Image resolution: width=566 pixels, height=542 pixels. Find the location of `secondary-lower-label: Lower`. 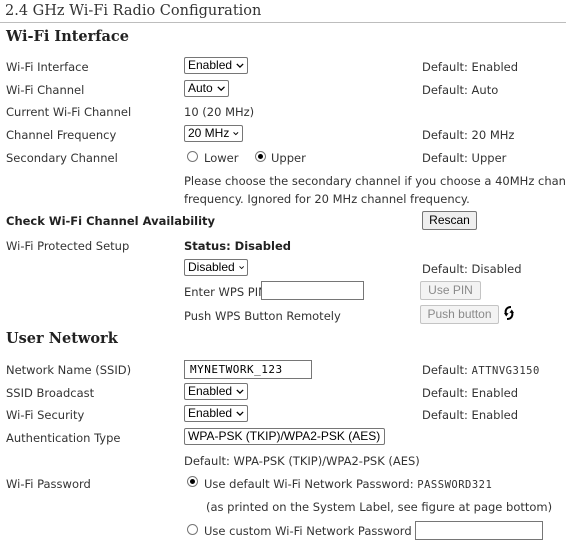

secondary-lower-label: Lower is located at coordinates (221, 158).